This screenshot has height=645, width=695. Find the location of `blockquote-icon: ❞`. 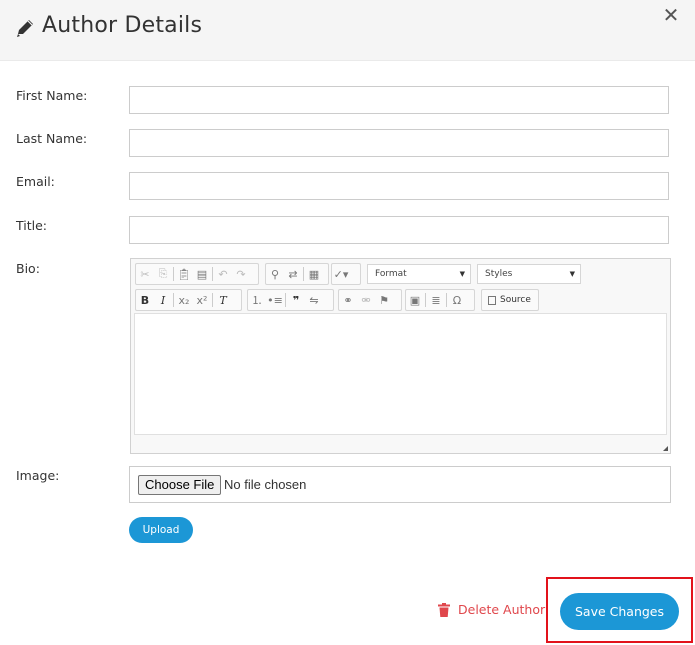

blockquote-icon: ❞ is located at coordinates (296, 300).